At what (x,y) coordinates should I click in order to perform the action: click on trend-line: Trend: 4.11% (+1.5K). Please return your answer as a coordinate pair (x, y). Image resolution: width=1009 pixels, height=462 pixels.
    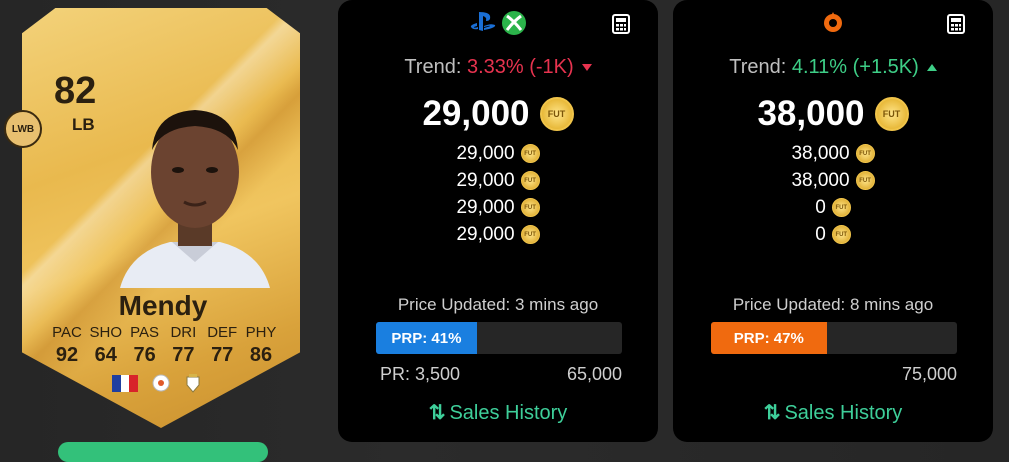
    Looking at the image, I should click on (833, 67).